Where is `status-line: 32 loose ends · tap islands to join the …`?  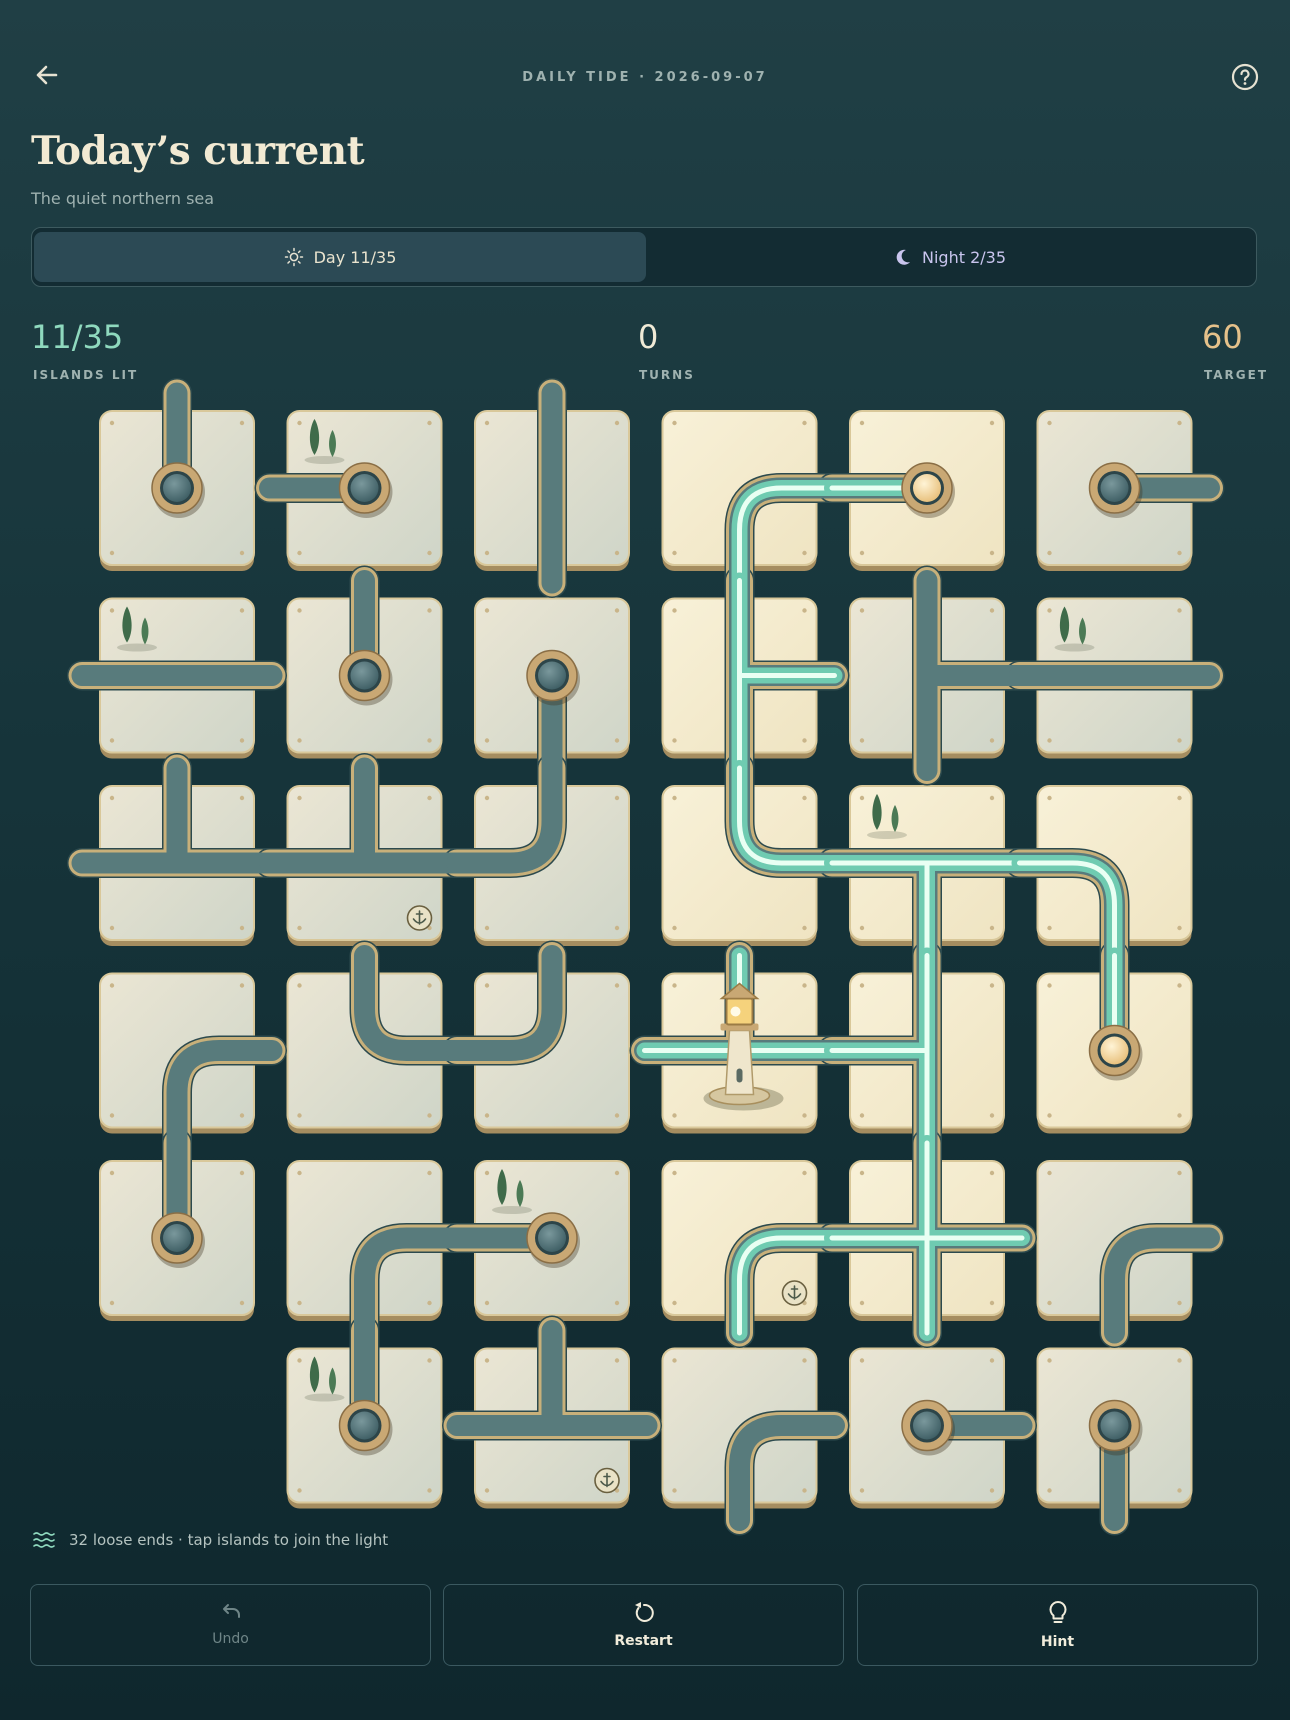 status-line: 32 loose ends · tap islands to join the … is located at coordinates (210, 1540).